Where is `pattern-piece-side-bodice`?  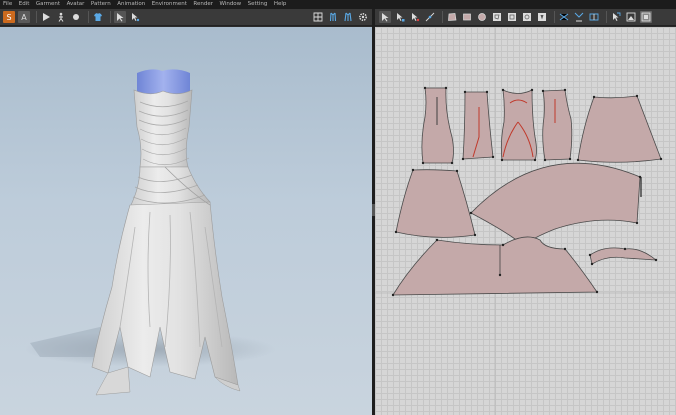 pattern-piece-side-bodice is located at coordinates (478, 125).